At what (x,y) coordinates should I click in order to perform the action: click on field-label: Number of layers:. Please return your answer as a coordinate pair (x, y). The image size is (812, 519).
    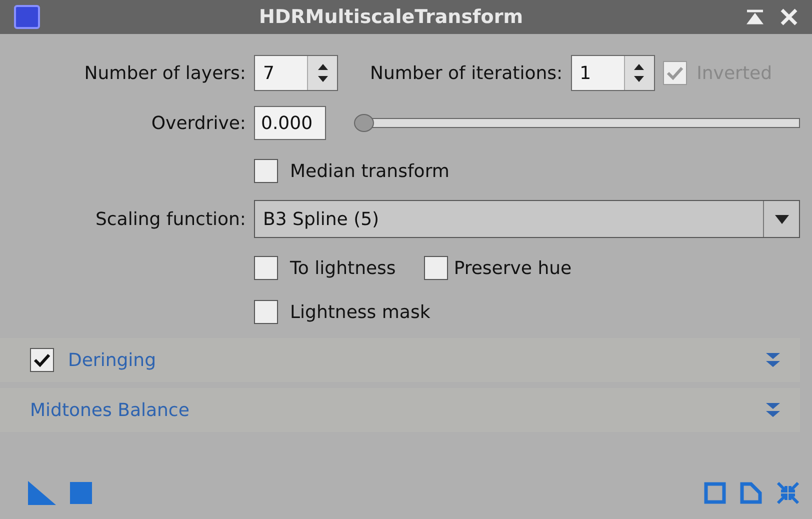
    Looking at the image, I should click on (164, 73).